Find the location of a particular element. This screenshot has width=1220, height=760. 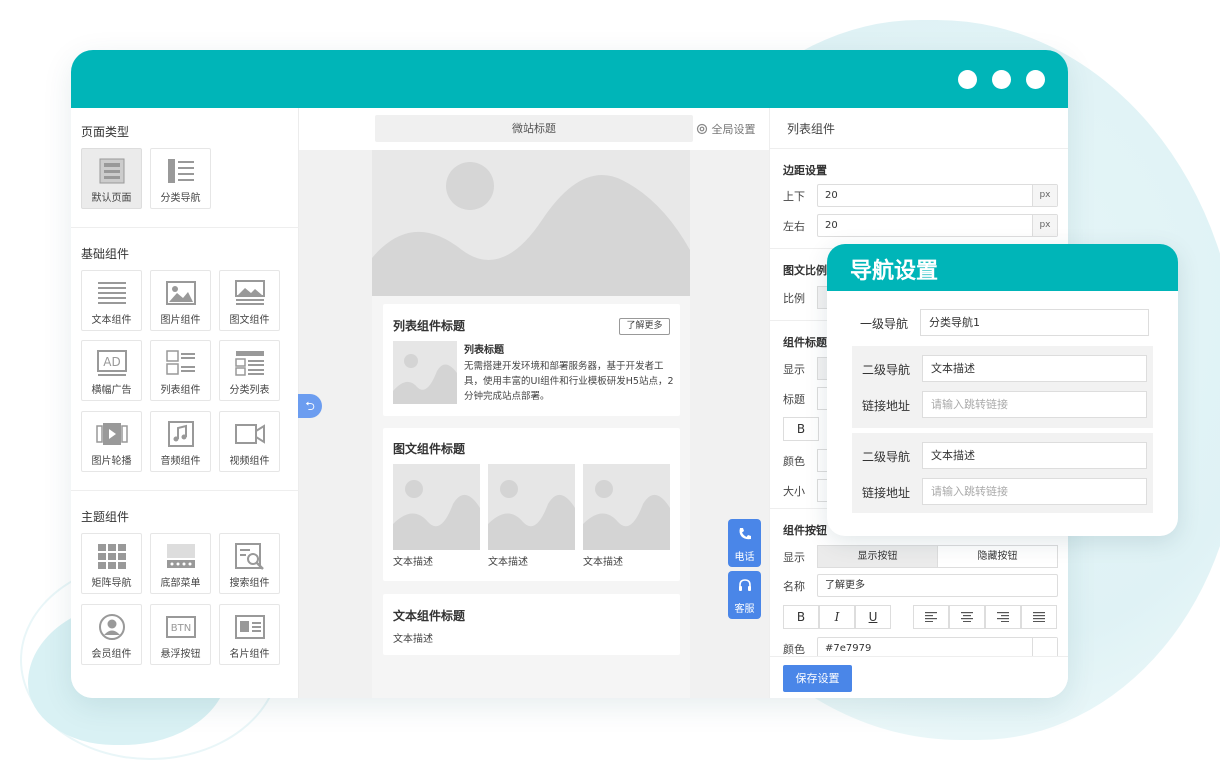

component-carousel: 图片轮播 is located at coordinates (111, 441).